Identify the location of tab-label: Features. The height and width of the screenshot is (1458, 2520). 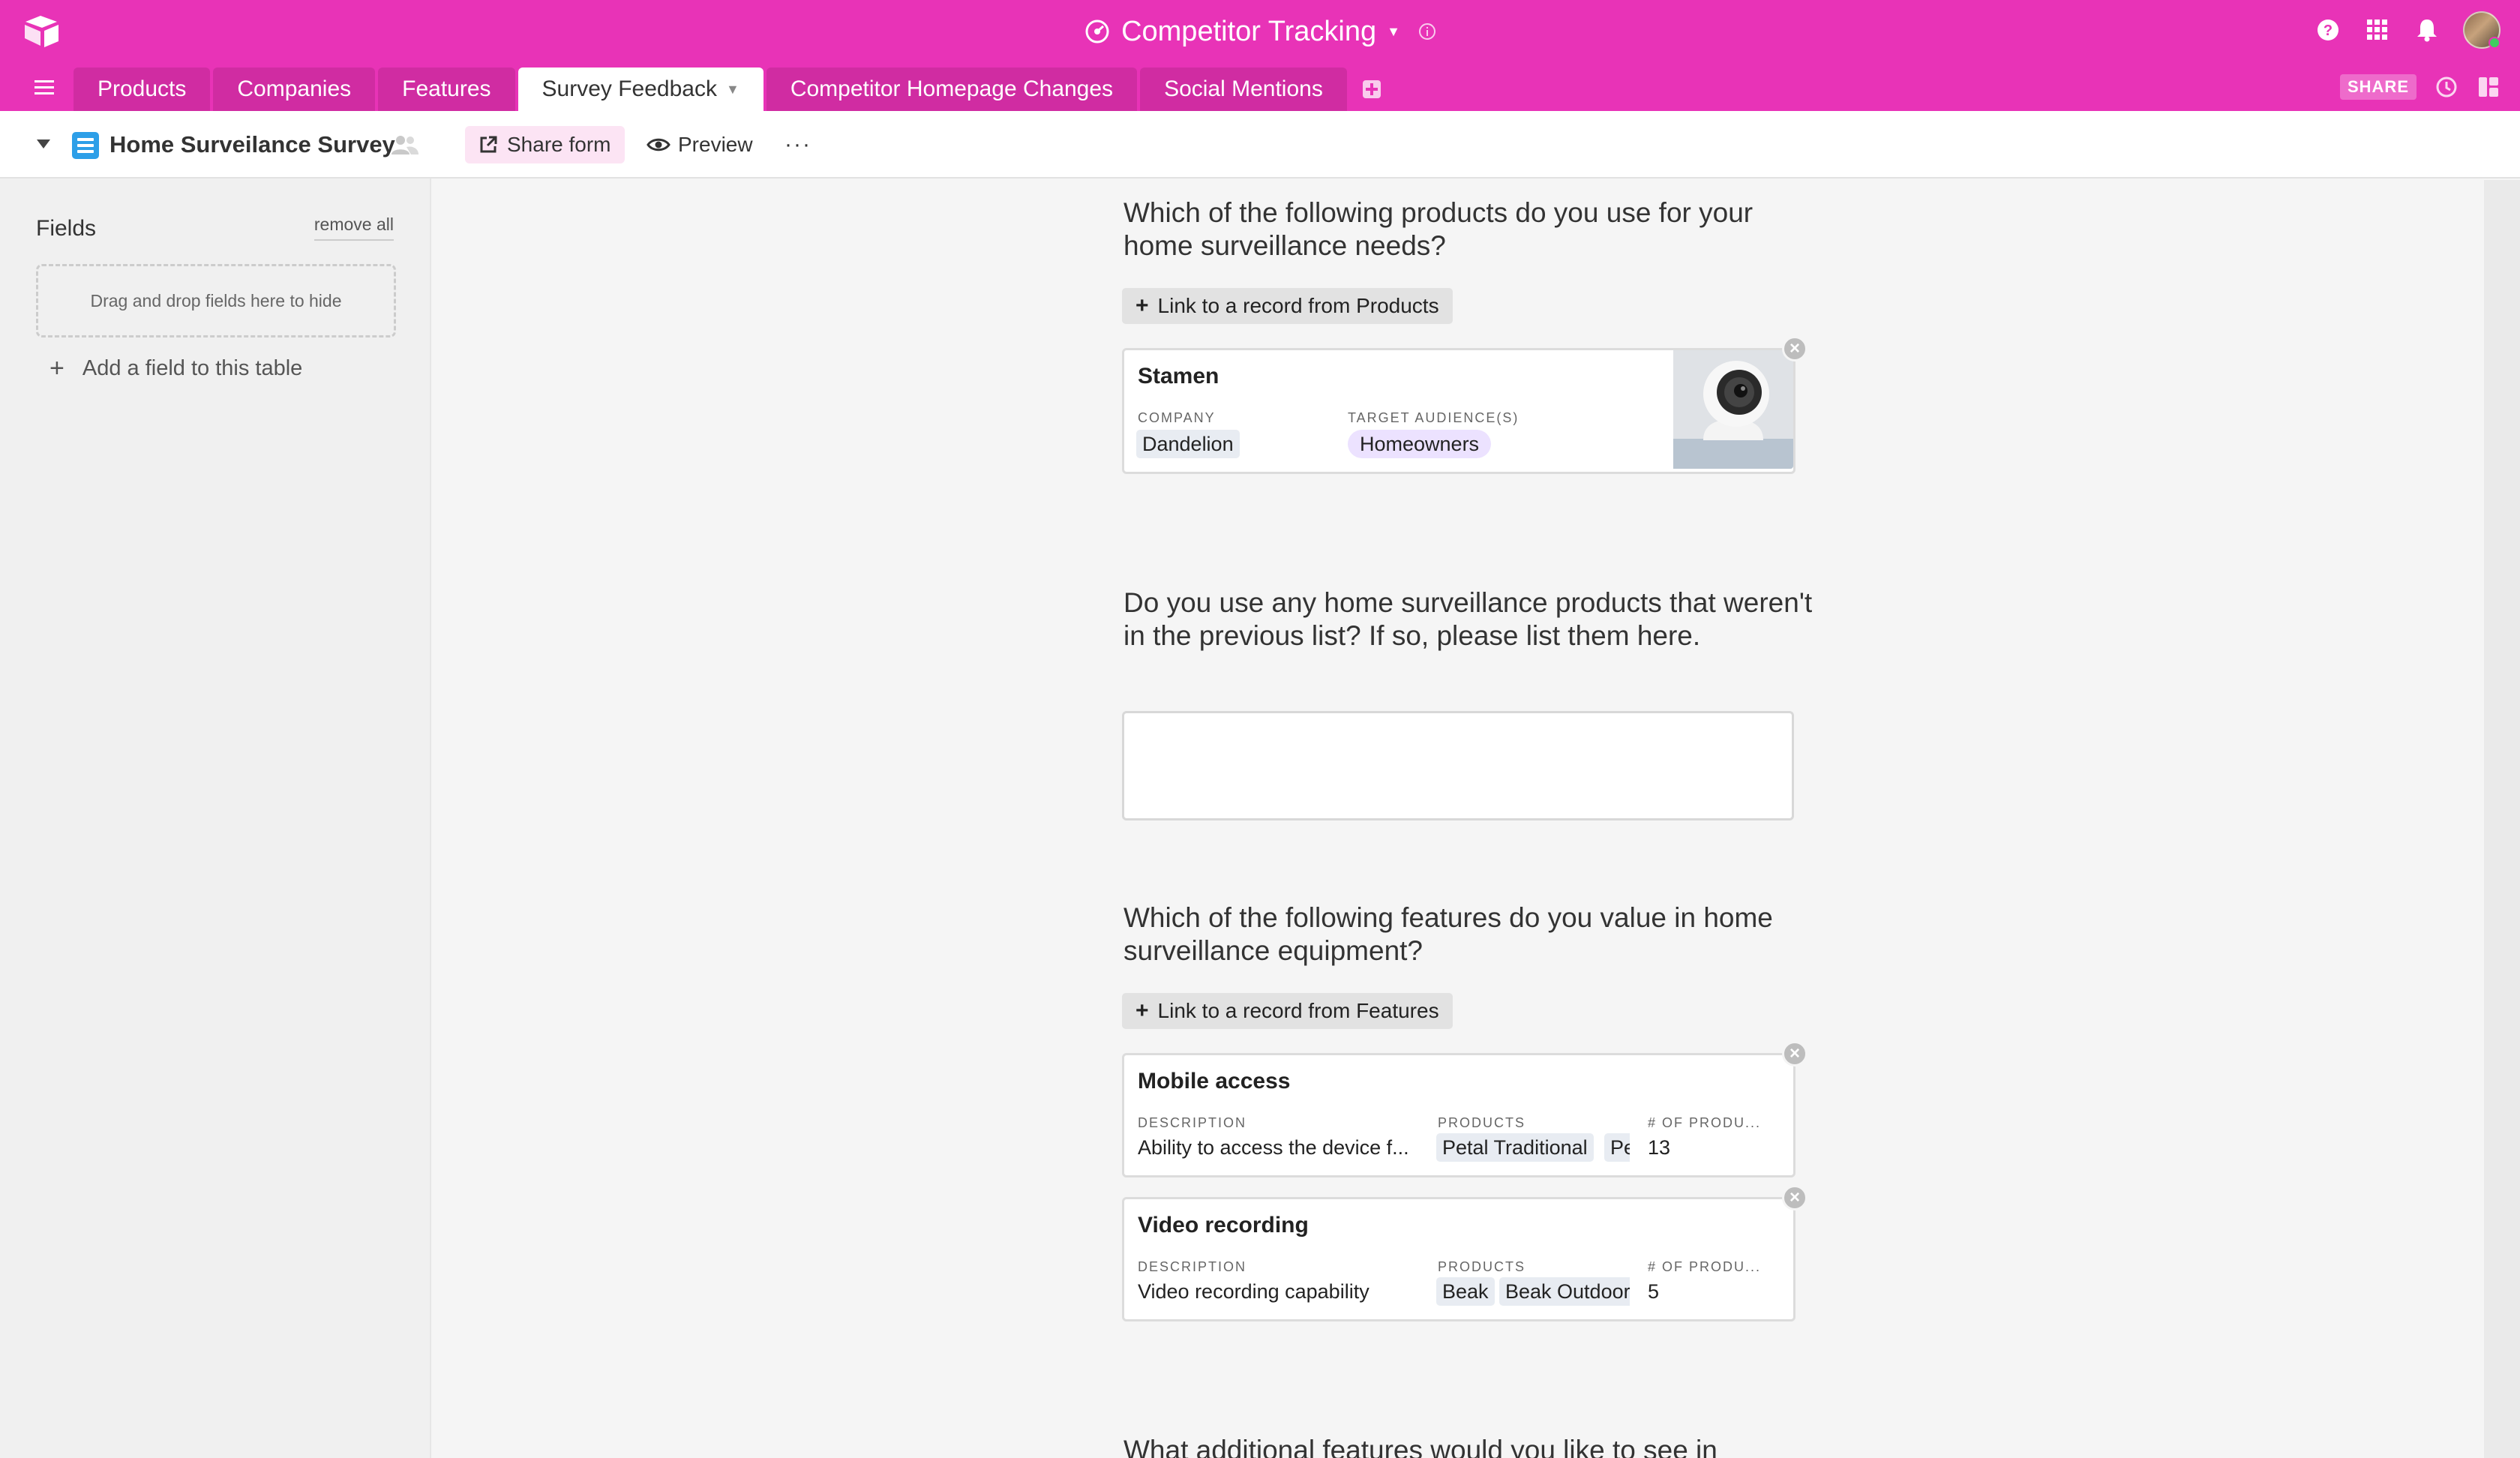
(446, 88).